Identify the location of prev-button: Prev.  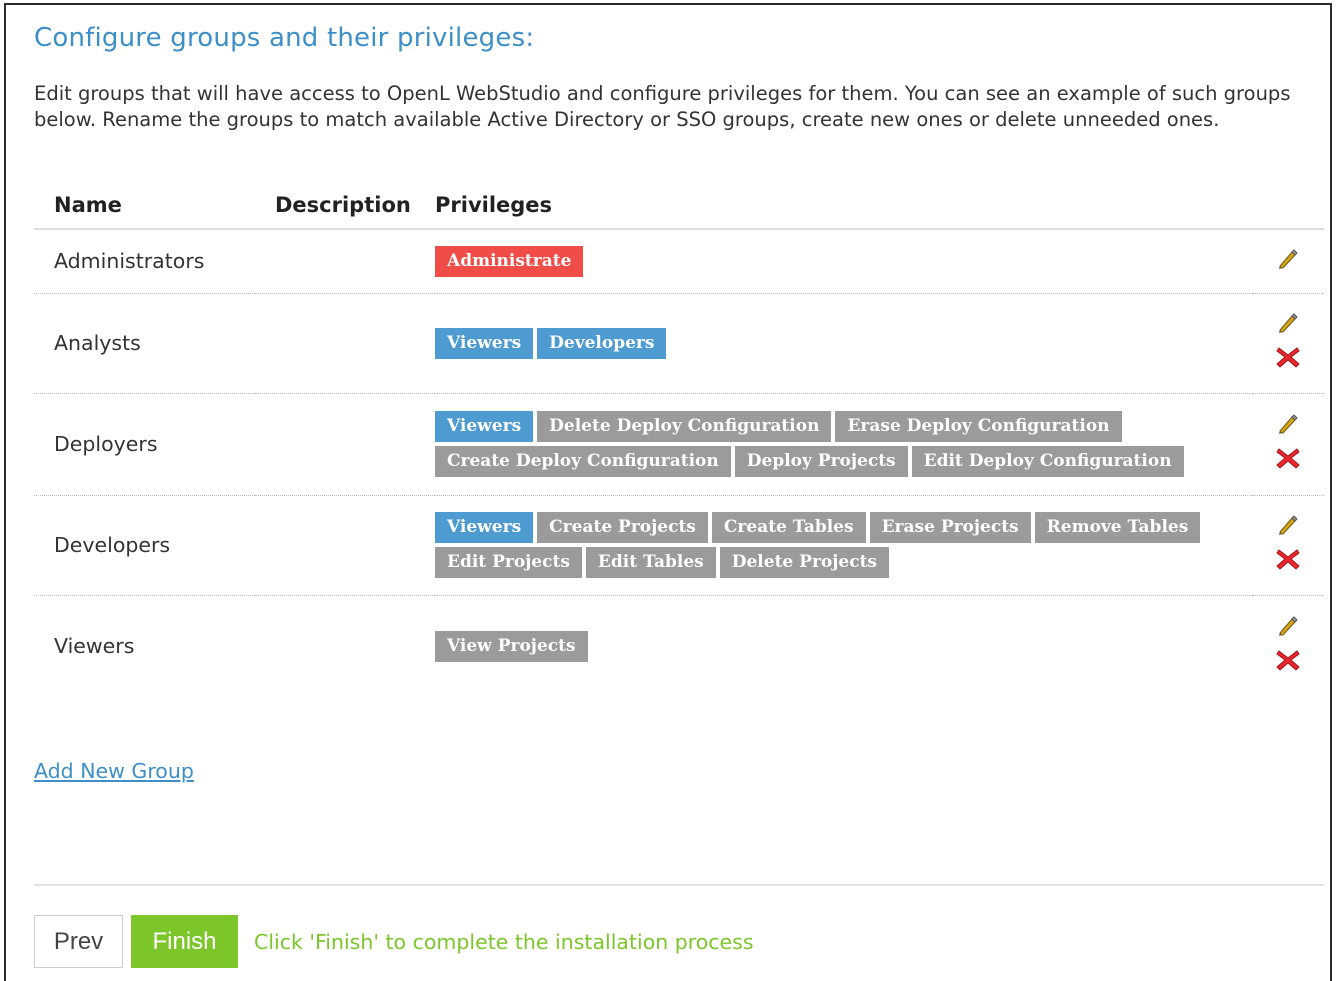
(78, 941).